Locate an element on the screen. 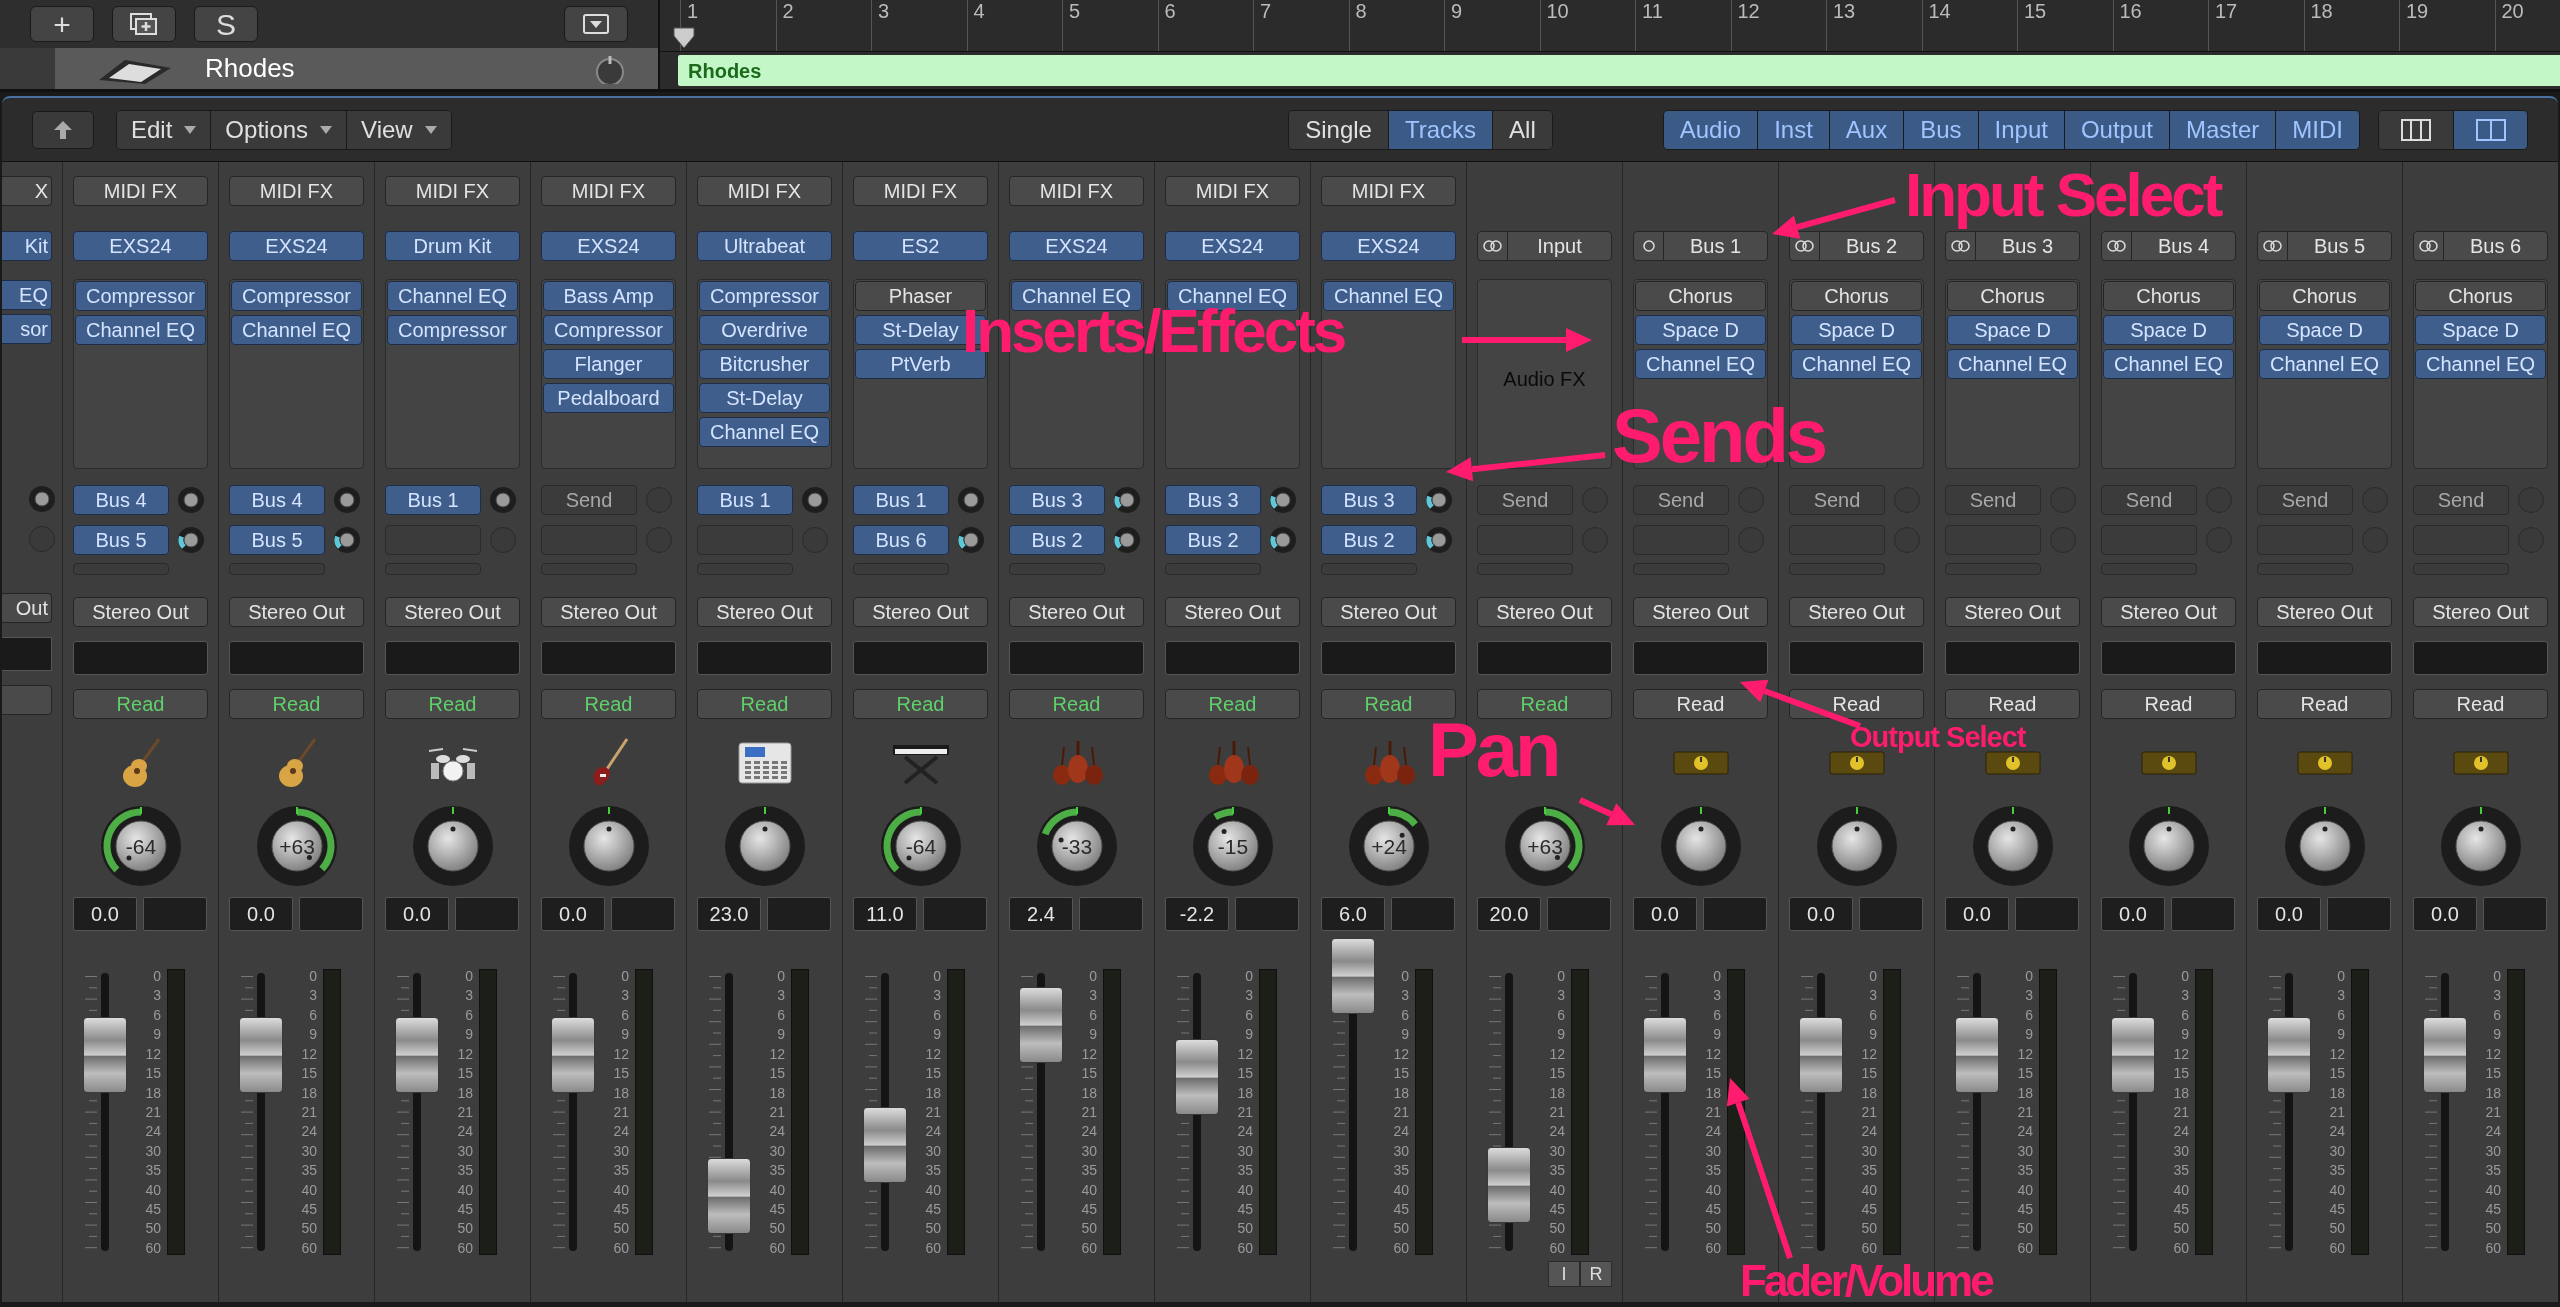 This screenshot has height=1307, width=2560. input-select: Input is located at coordinates (1544, 246).